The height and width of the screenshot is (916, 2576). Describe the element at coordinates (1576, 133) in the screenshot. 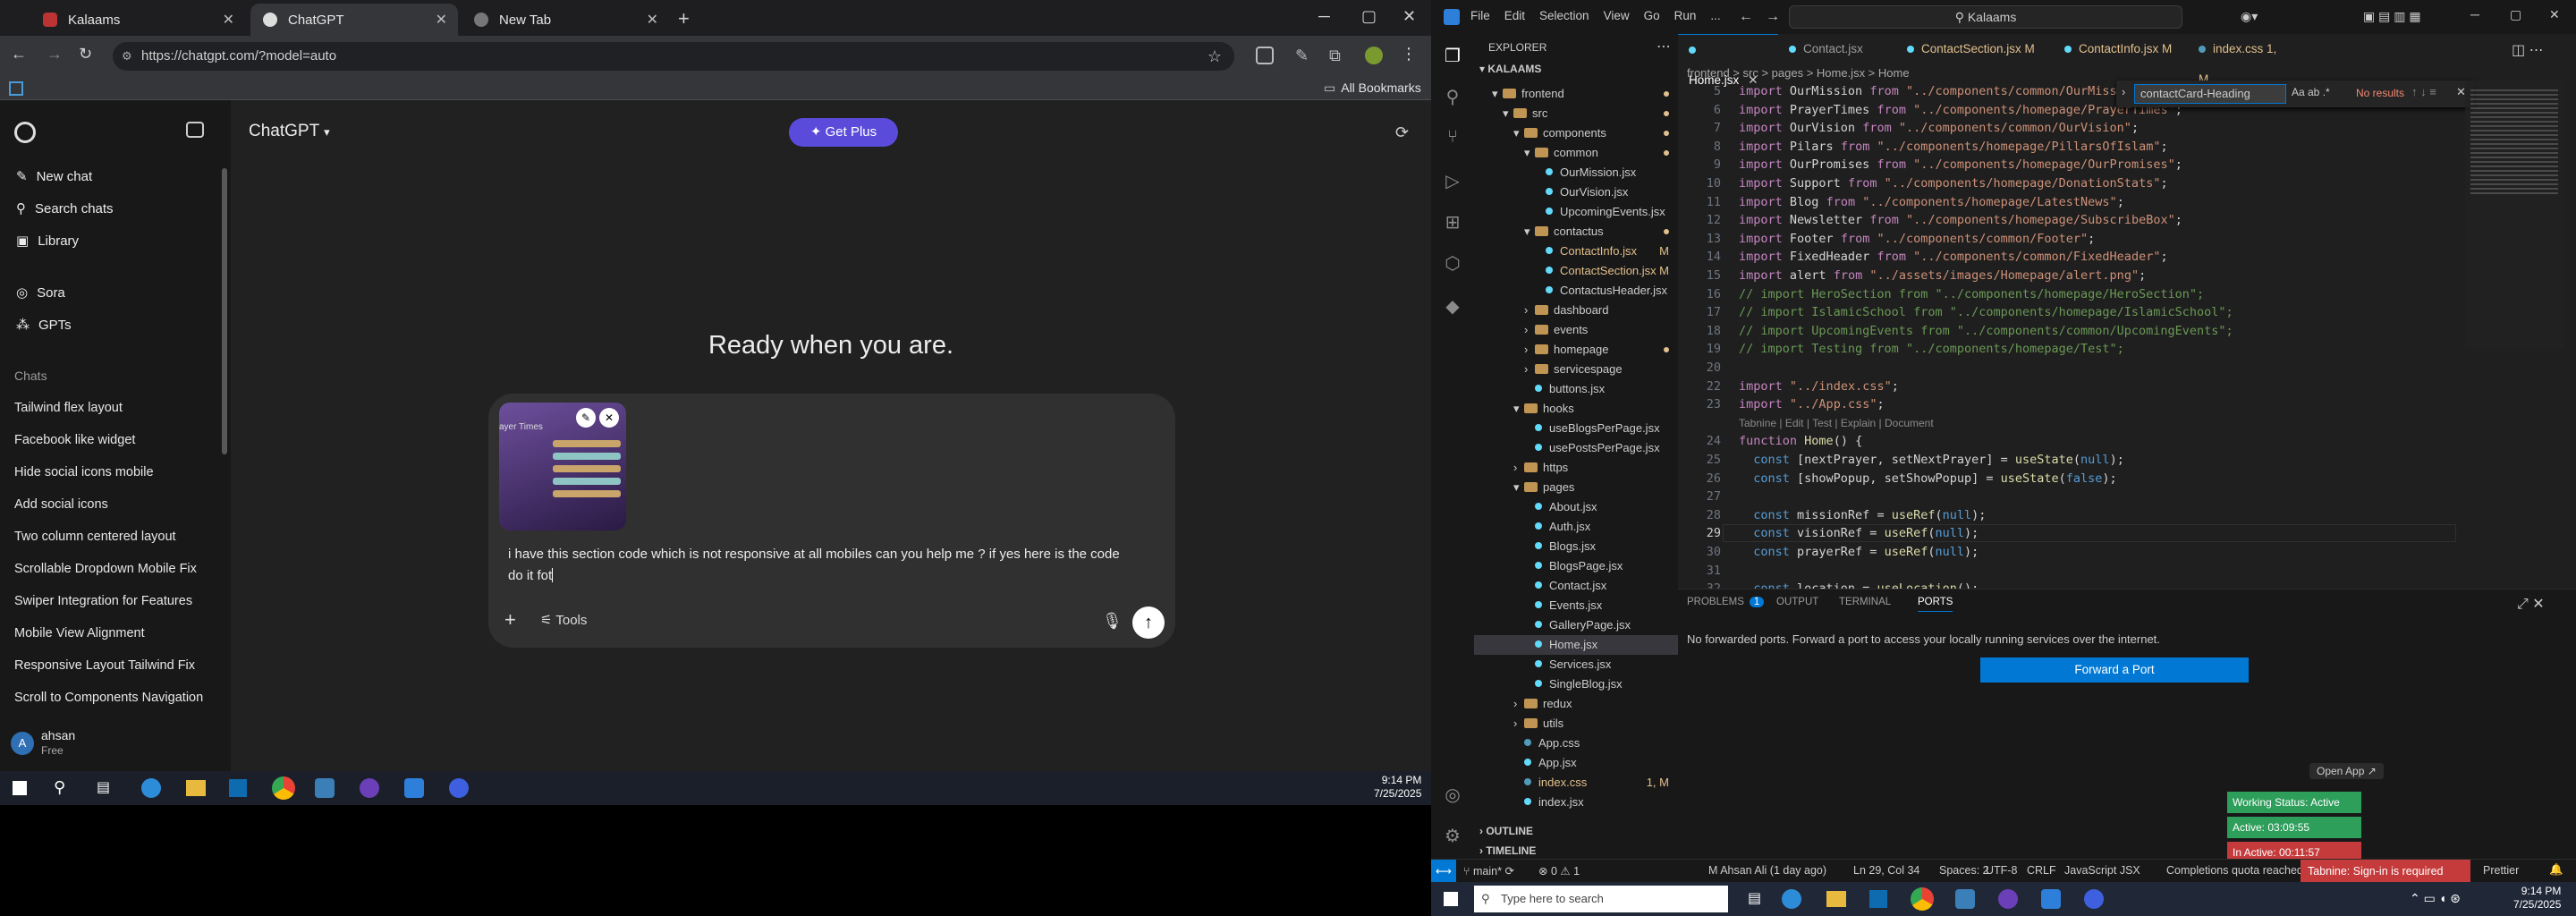

I see `tree-folder: ▾ components` at that location.